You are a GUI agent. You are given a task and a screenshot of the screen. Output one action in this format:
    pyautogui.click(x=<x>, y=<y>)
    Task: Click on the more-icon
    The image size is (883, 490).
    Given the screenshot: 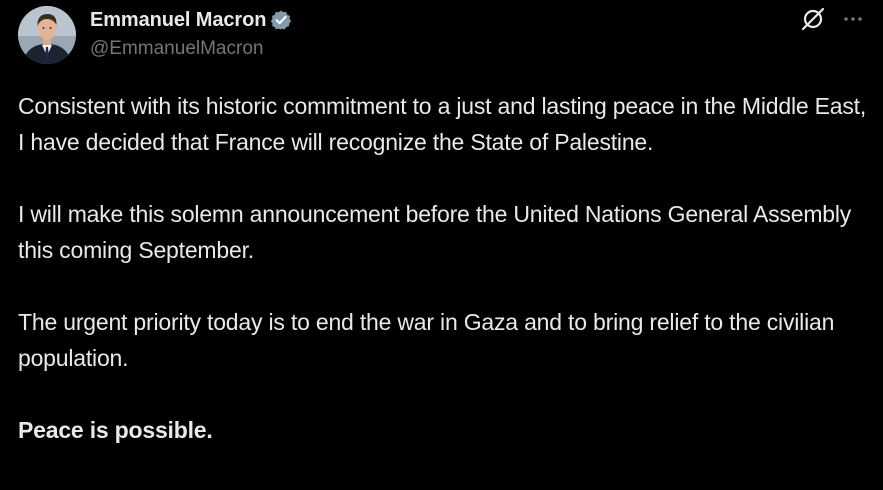 What is the action you would take?
    pyautogui.click(x=853, y=19)
    